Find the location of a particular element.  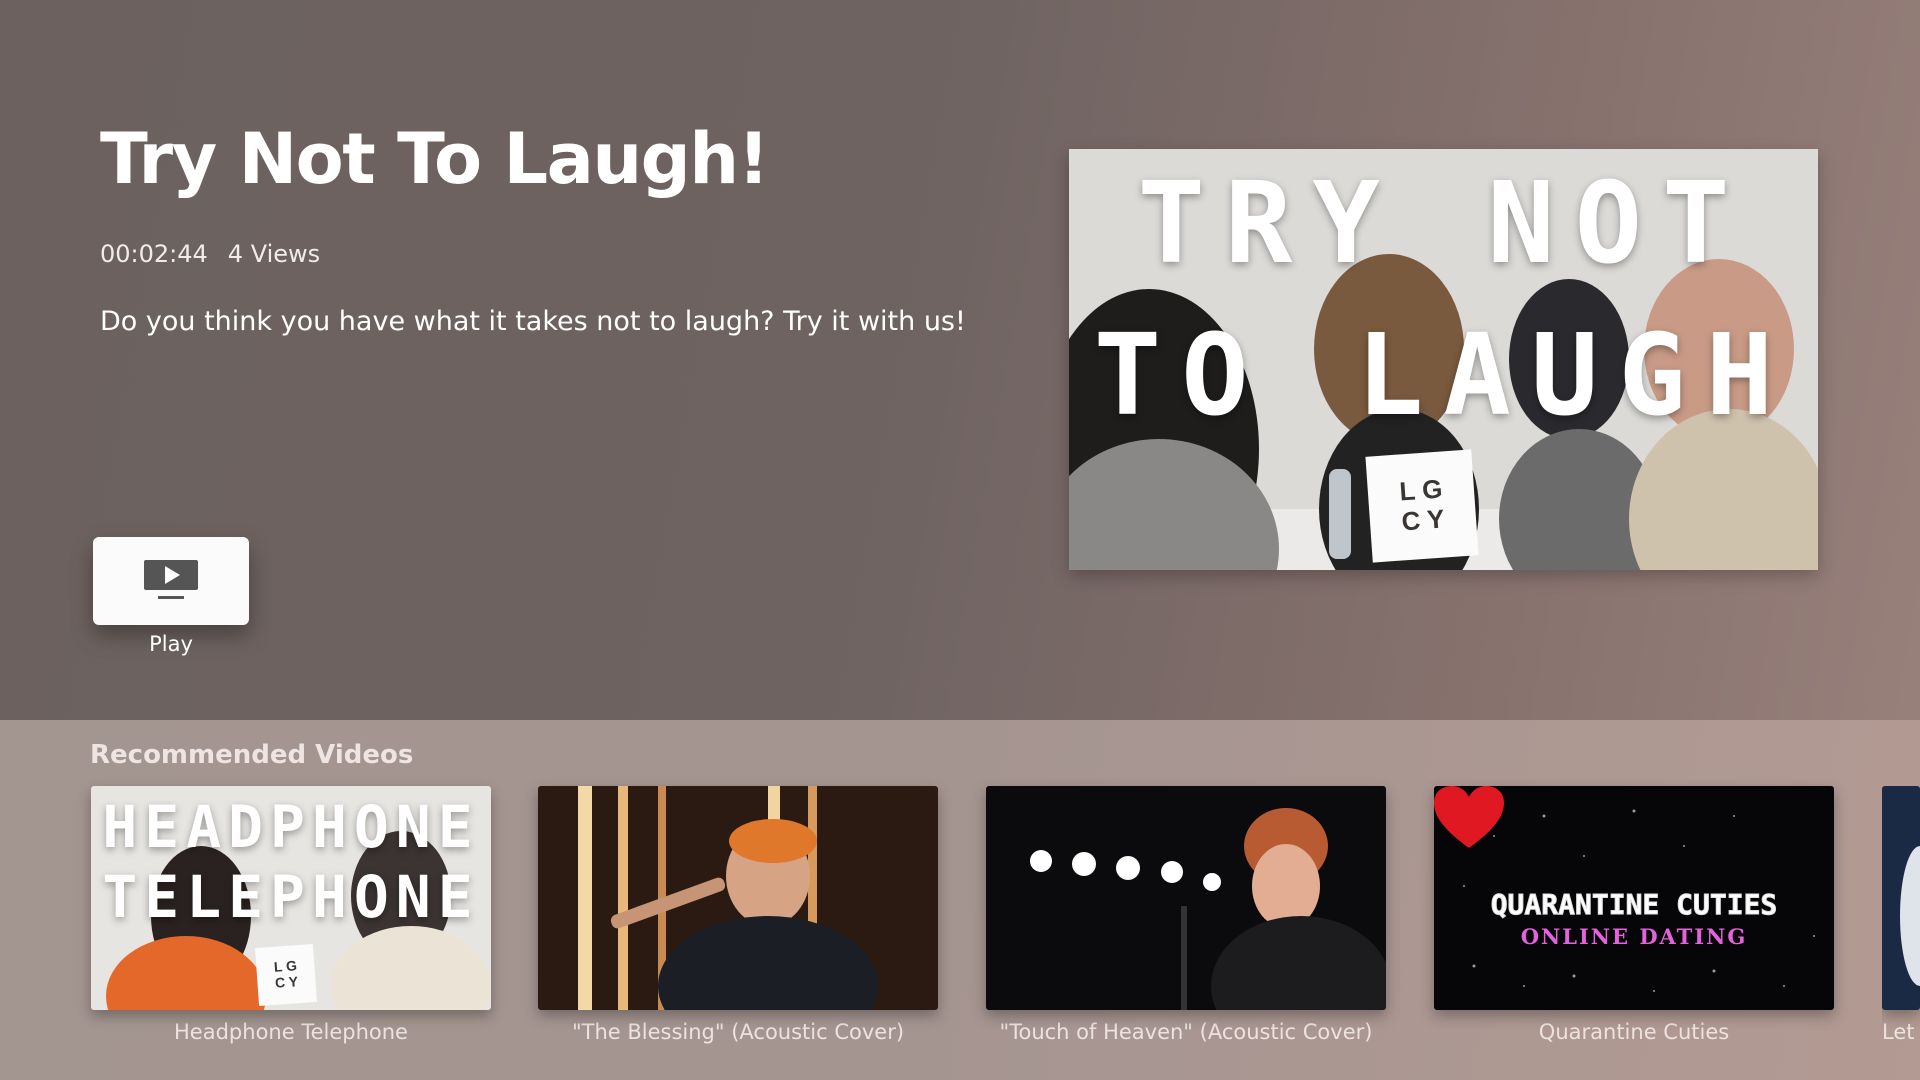

video-meta: 00:02:44 4 Views is located at coordinates (210, 254).